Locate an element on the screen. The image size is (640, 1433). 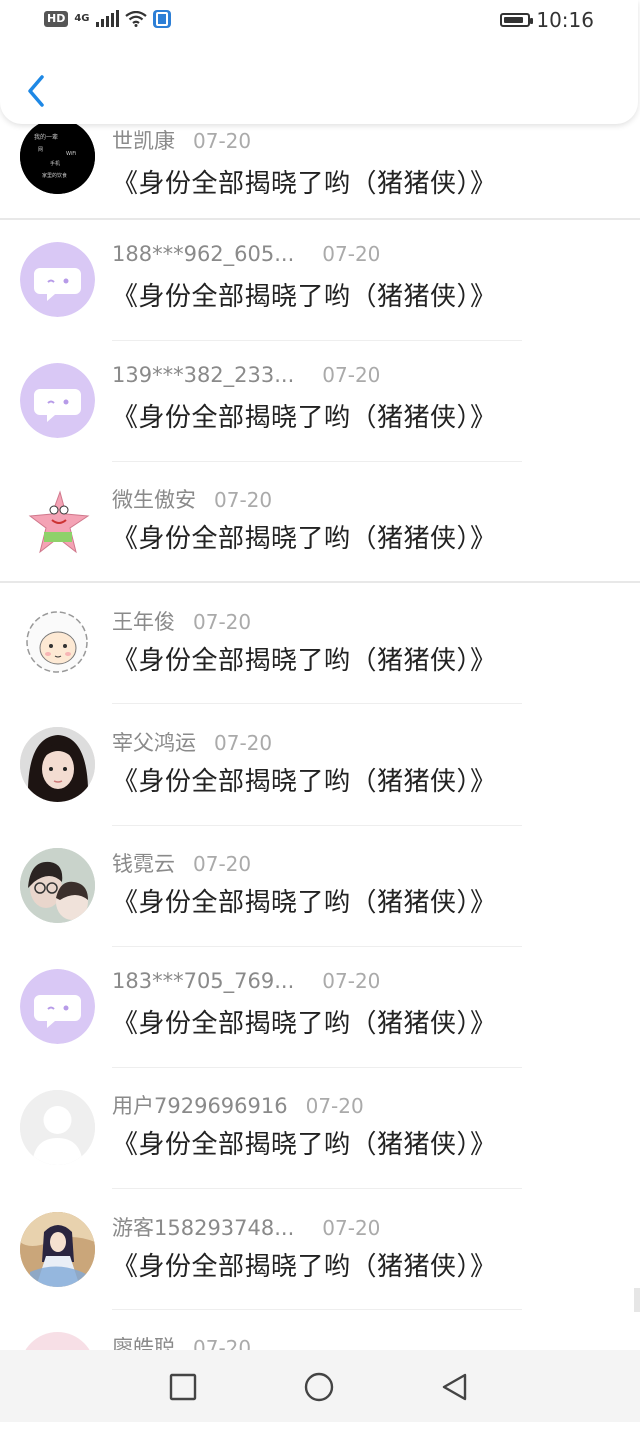
portrait-photo is located at coordinates (57, 764).